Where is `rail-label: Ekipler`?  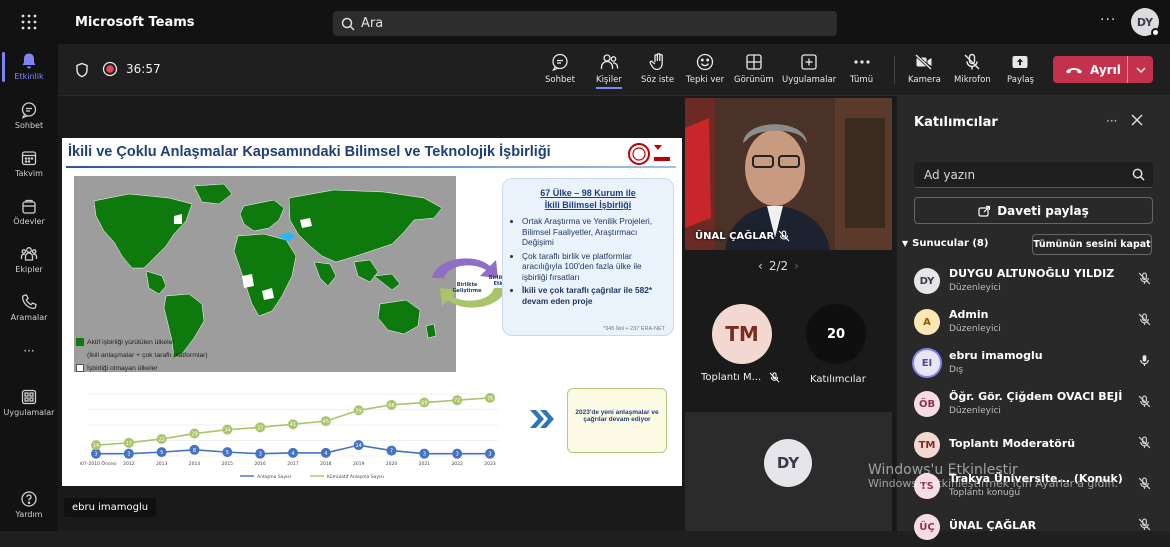
rail-label: Ekipler is located at coordinates (29, 269).